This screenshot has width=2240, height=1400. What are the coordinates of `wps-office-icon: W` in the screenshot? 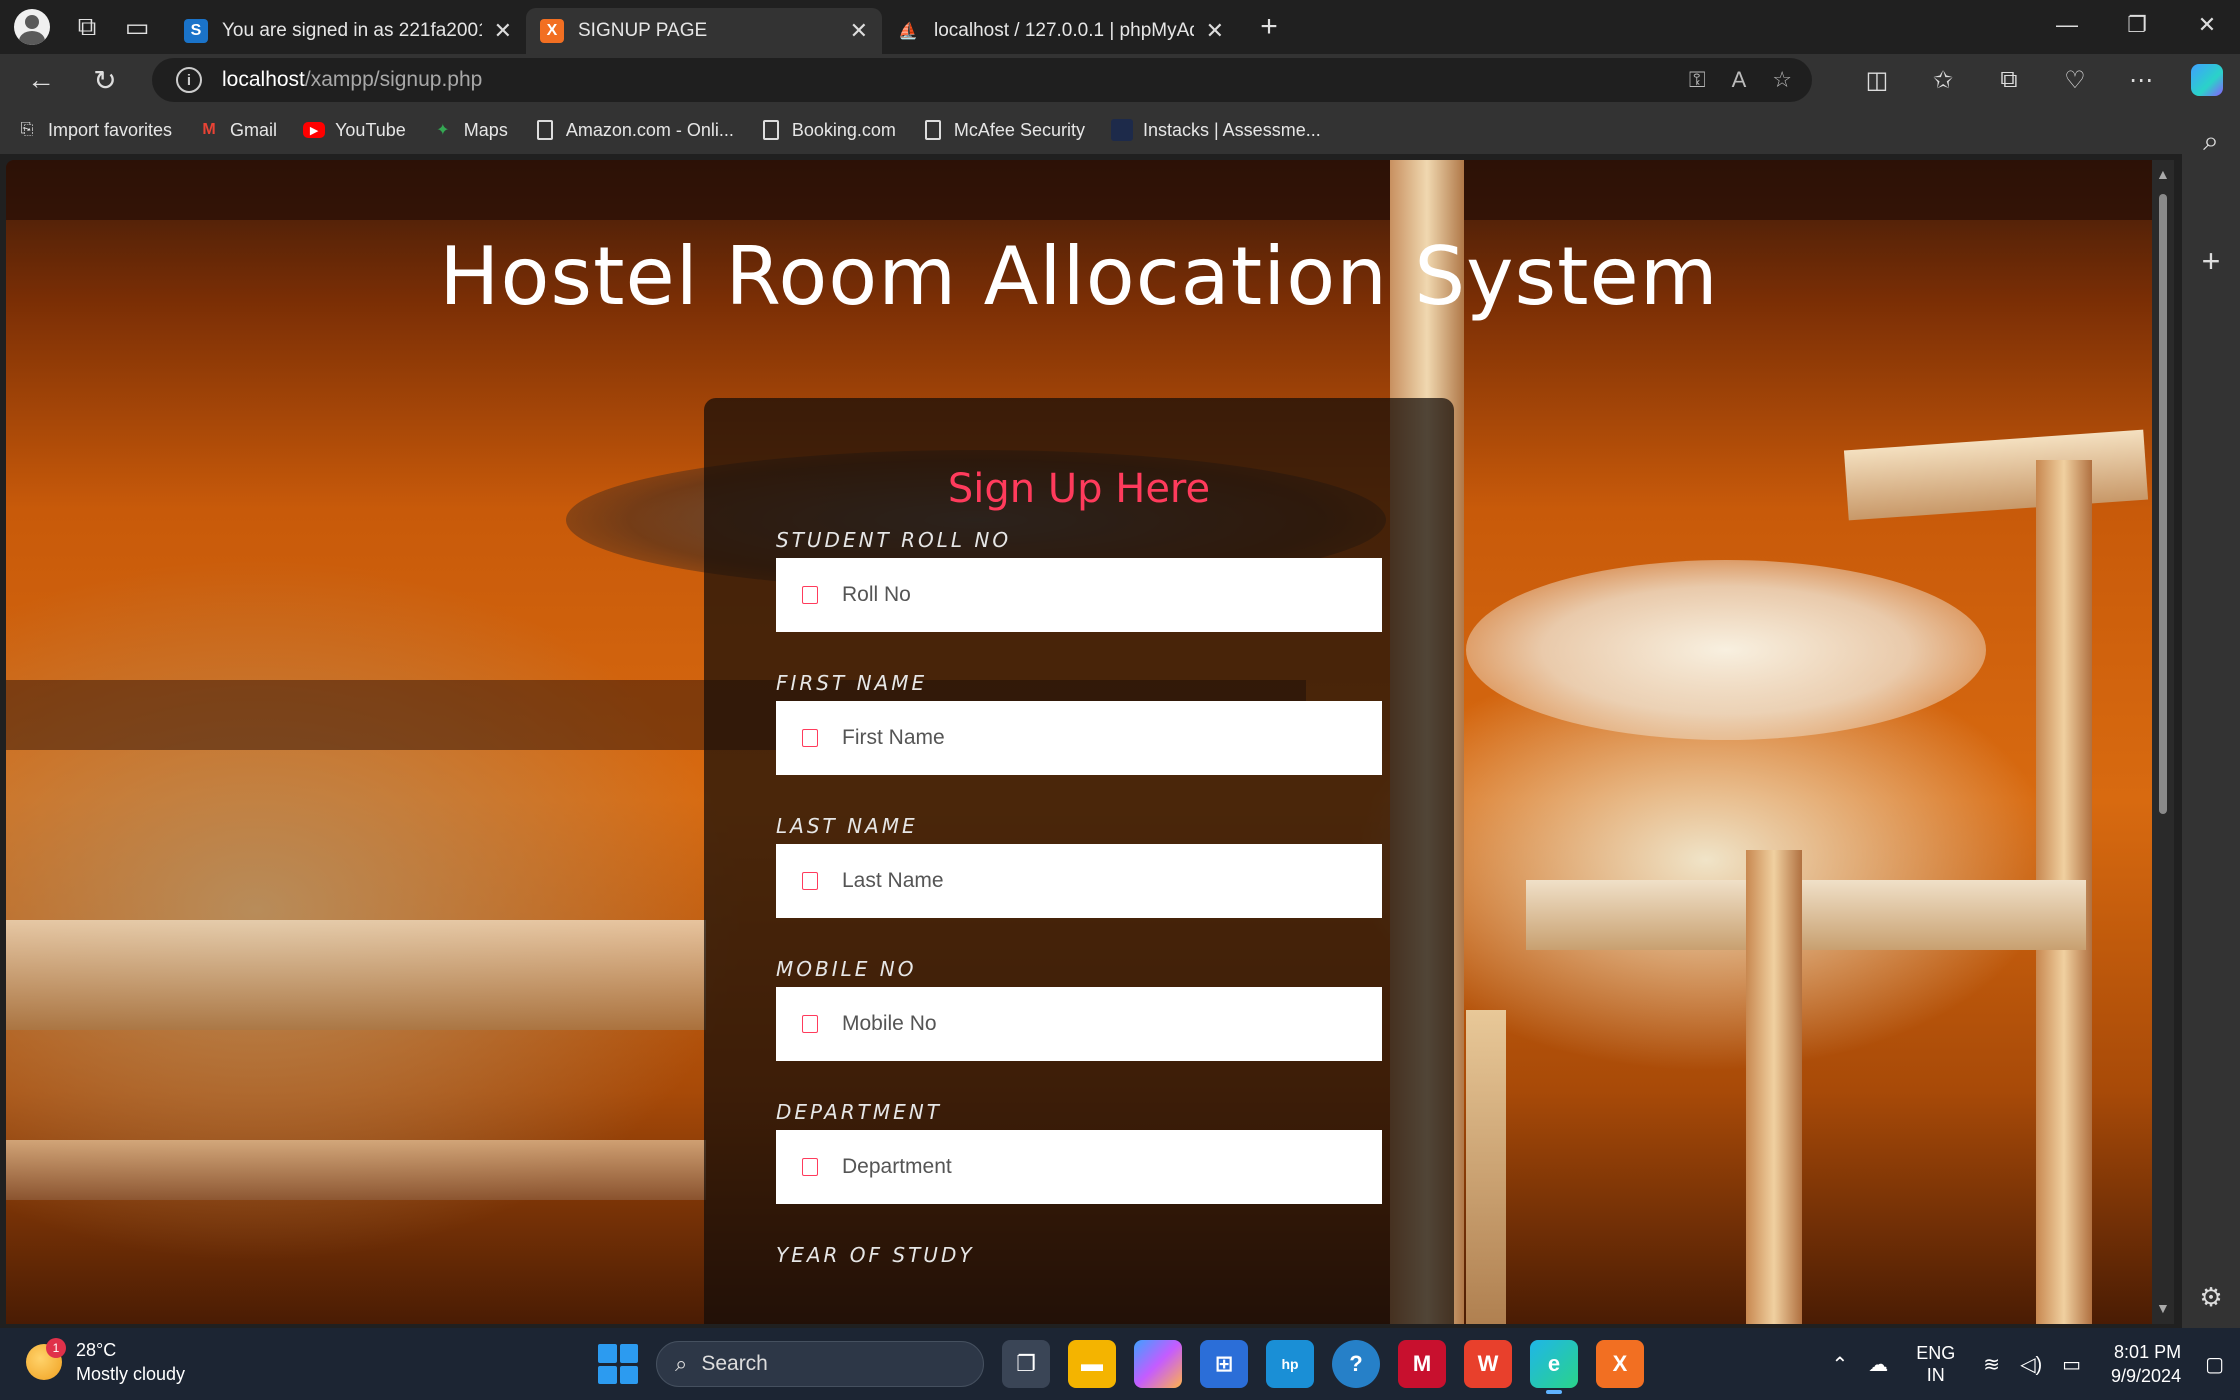 It's located at (1488, 1364).